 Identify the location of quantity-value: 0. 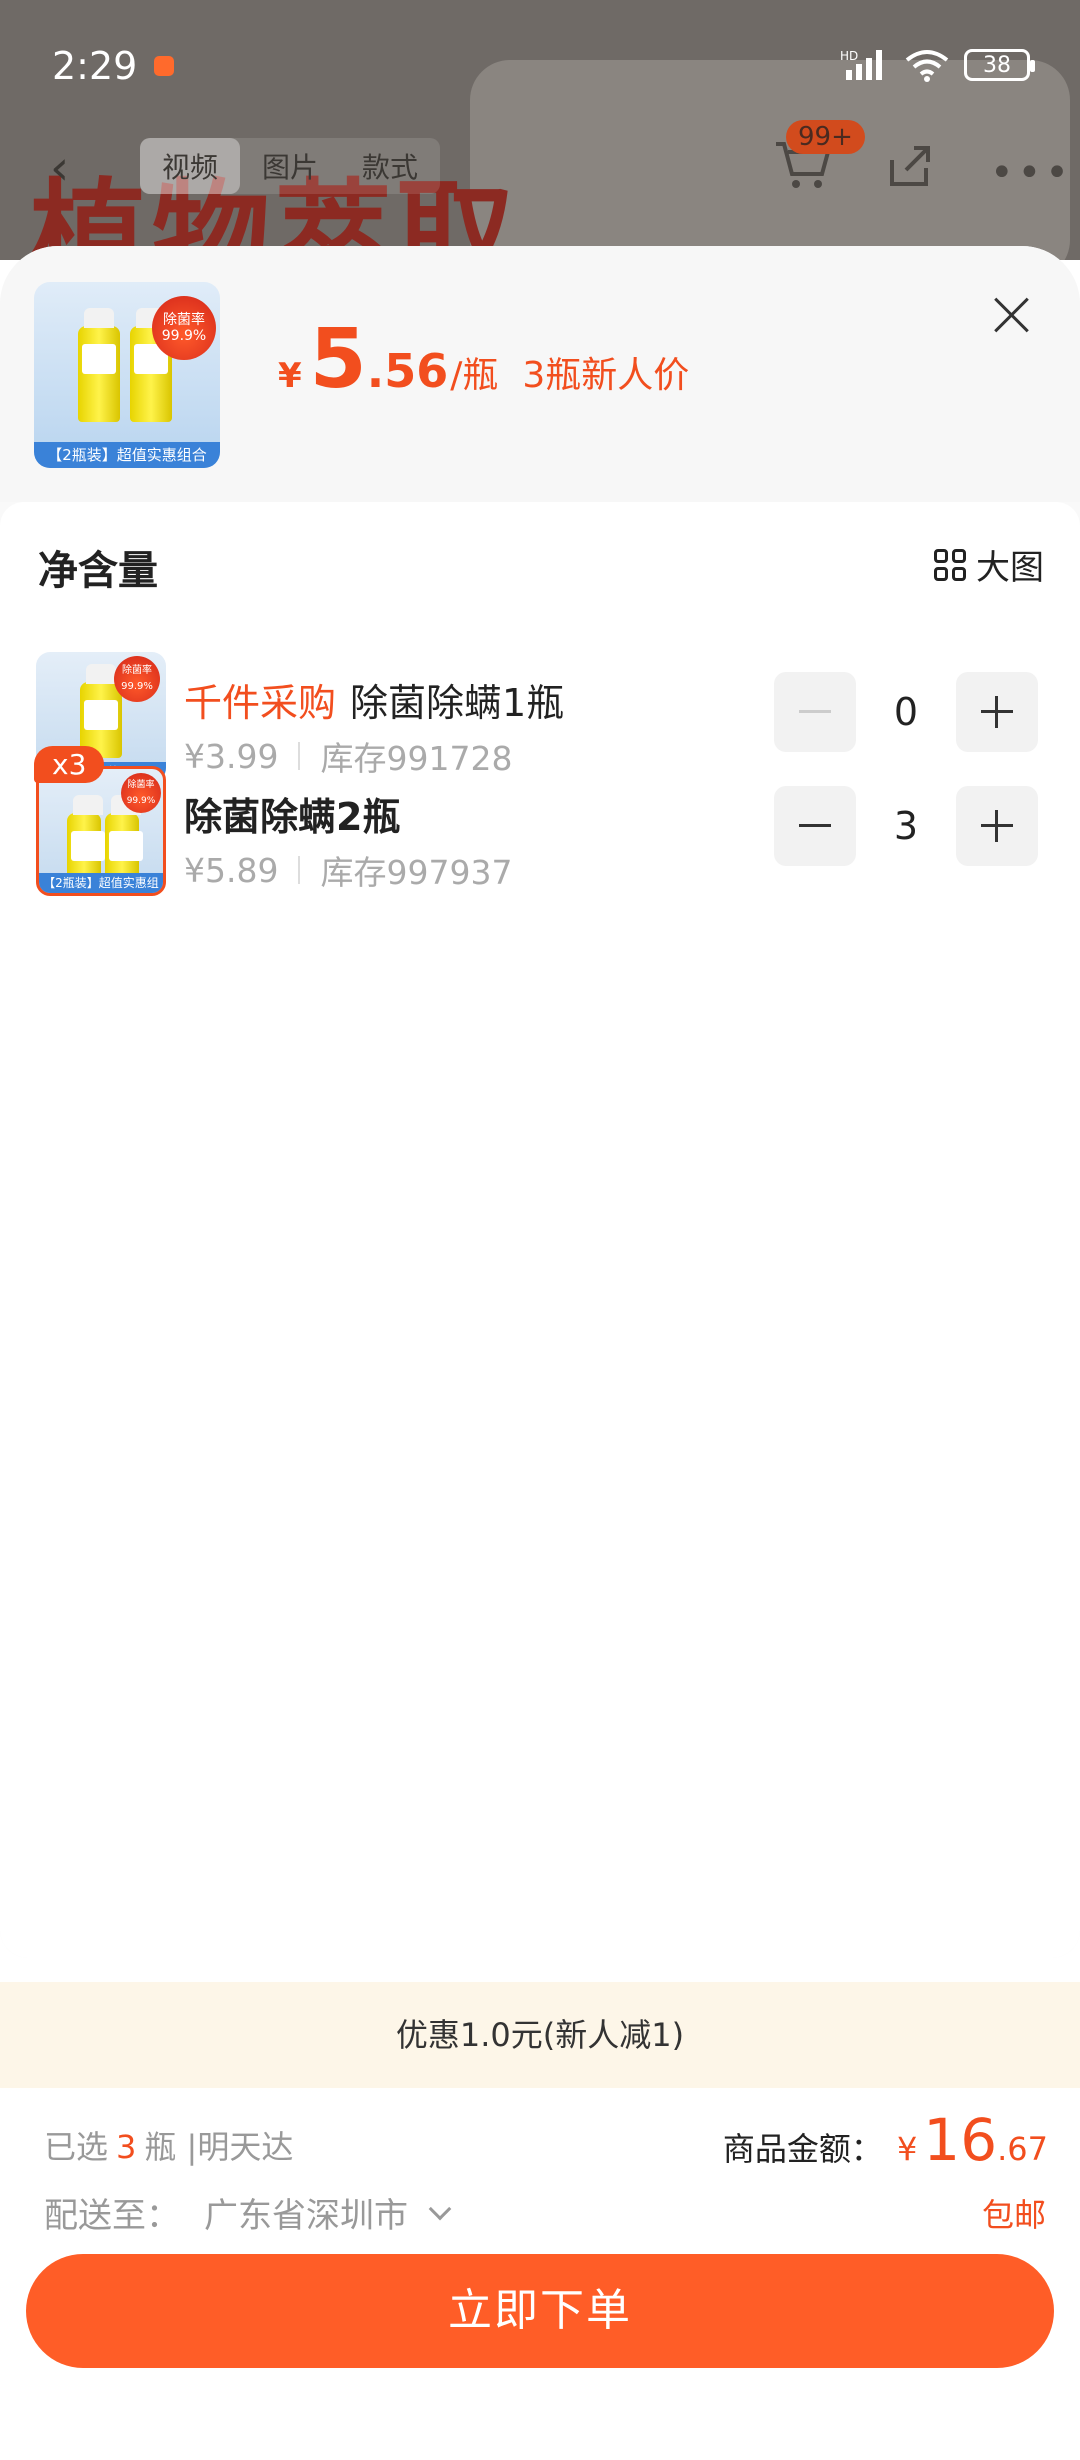
(906, 712).